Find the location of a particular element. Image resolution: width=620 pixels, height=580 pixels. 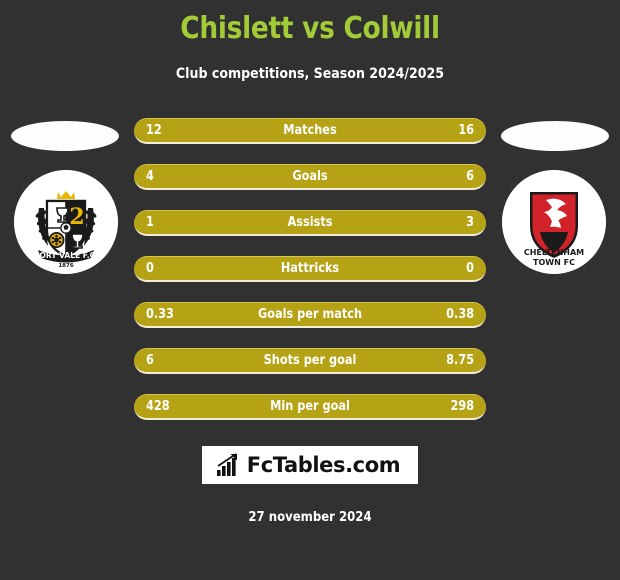

home-team-crest: 2 PORT VALE F.C. 1876 is located at coordinates (66, 222).